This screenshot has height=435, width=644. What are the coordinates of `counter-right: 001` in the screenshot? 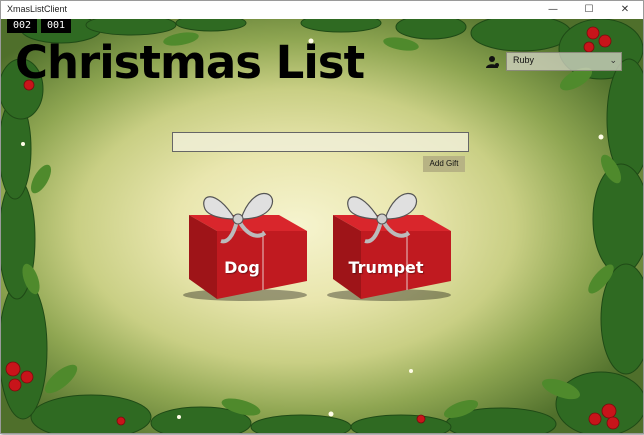 It's located at (56, 26).